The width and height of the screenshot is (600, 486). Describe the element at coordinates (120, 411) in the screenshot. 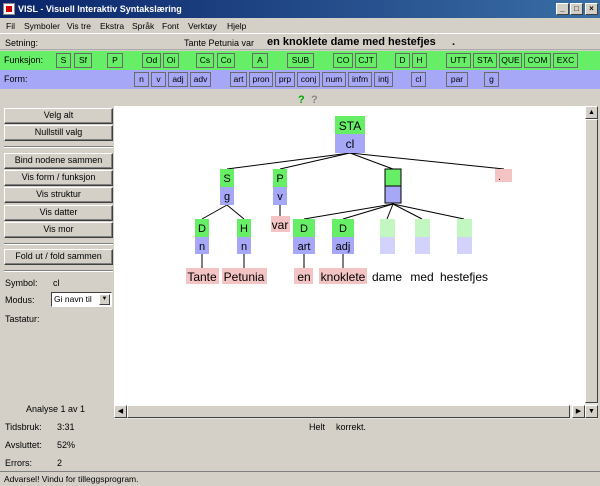

I see `scroll-left-icon: ◀` at that location.